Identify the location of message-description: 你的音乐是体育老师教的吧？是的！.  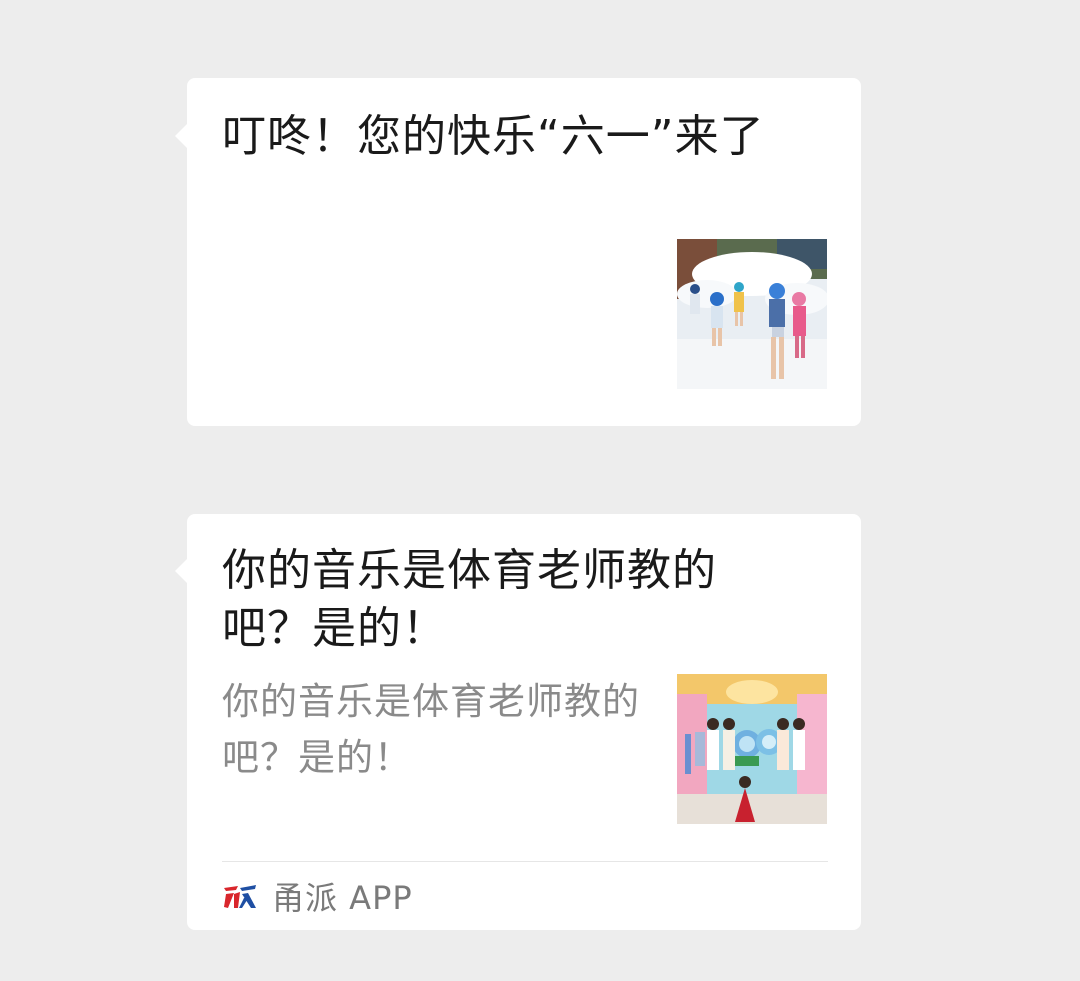
(431, 729).